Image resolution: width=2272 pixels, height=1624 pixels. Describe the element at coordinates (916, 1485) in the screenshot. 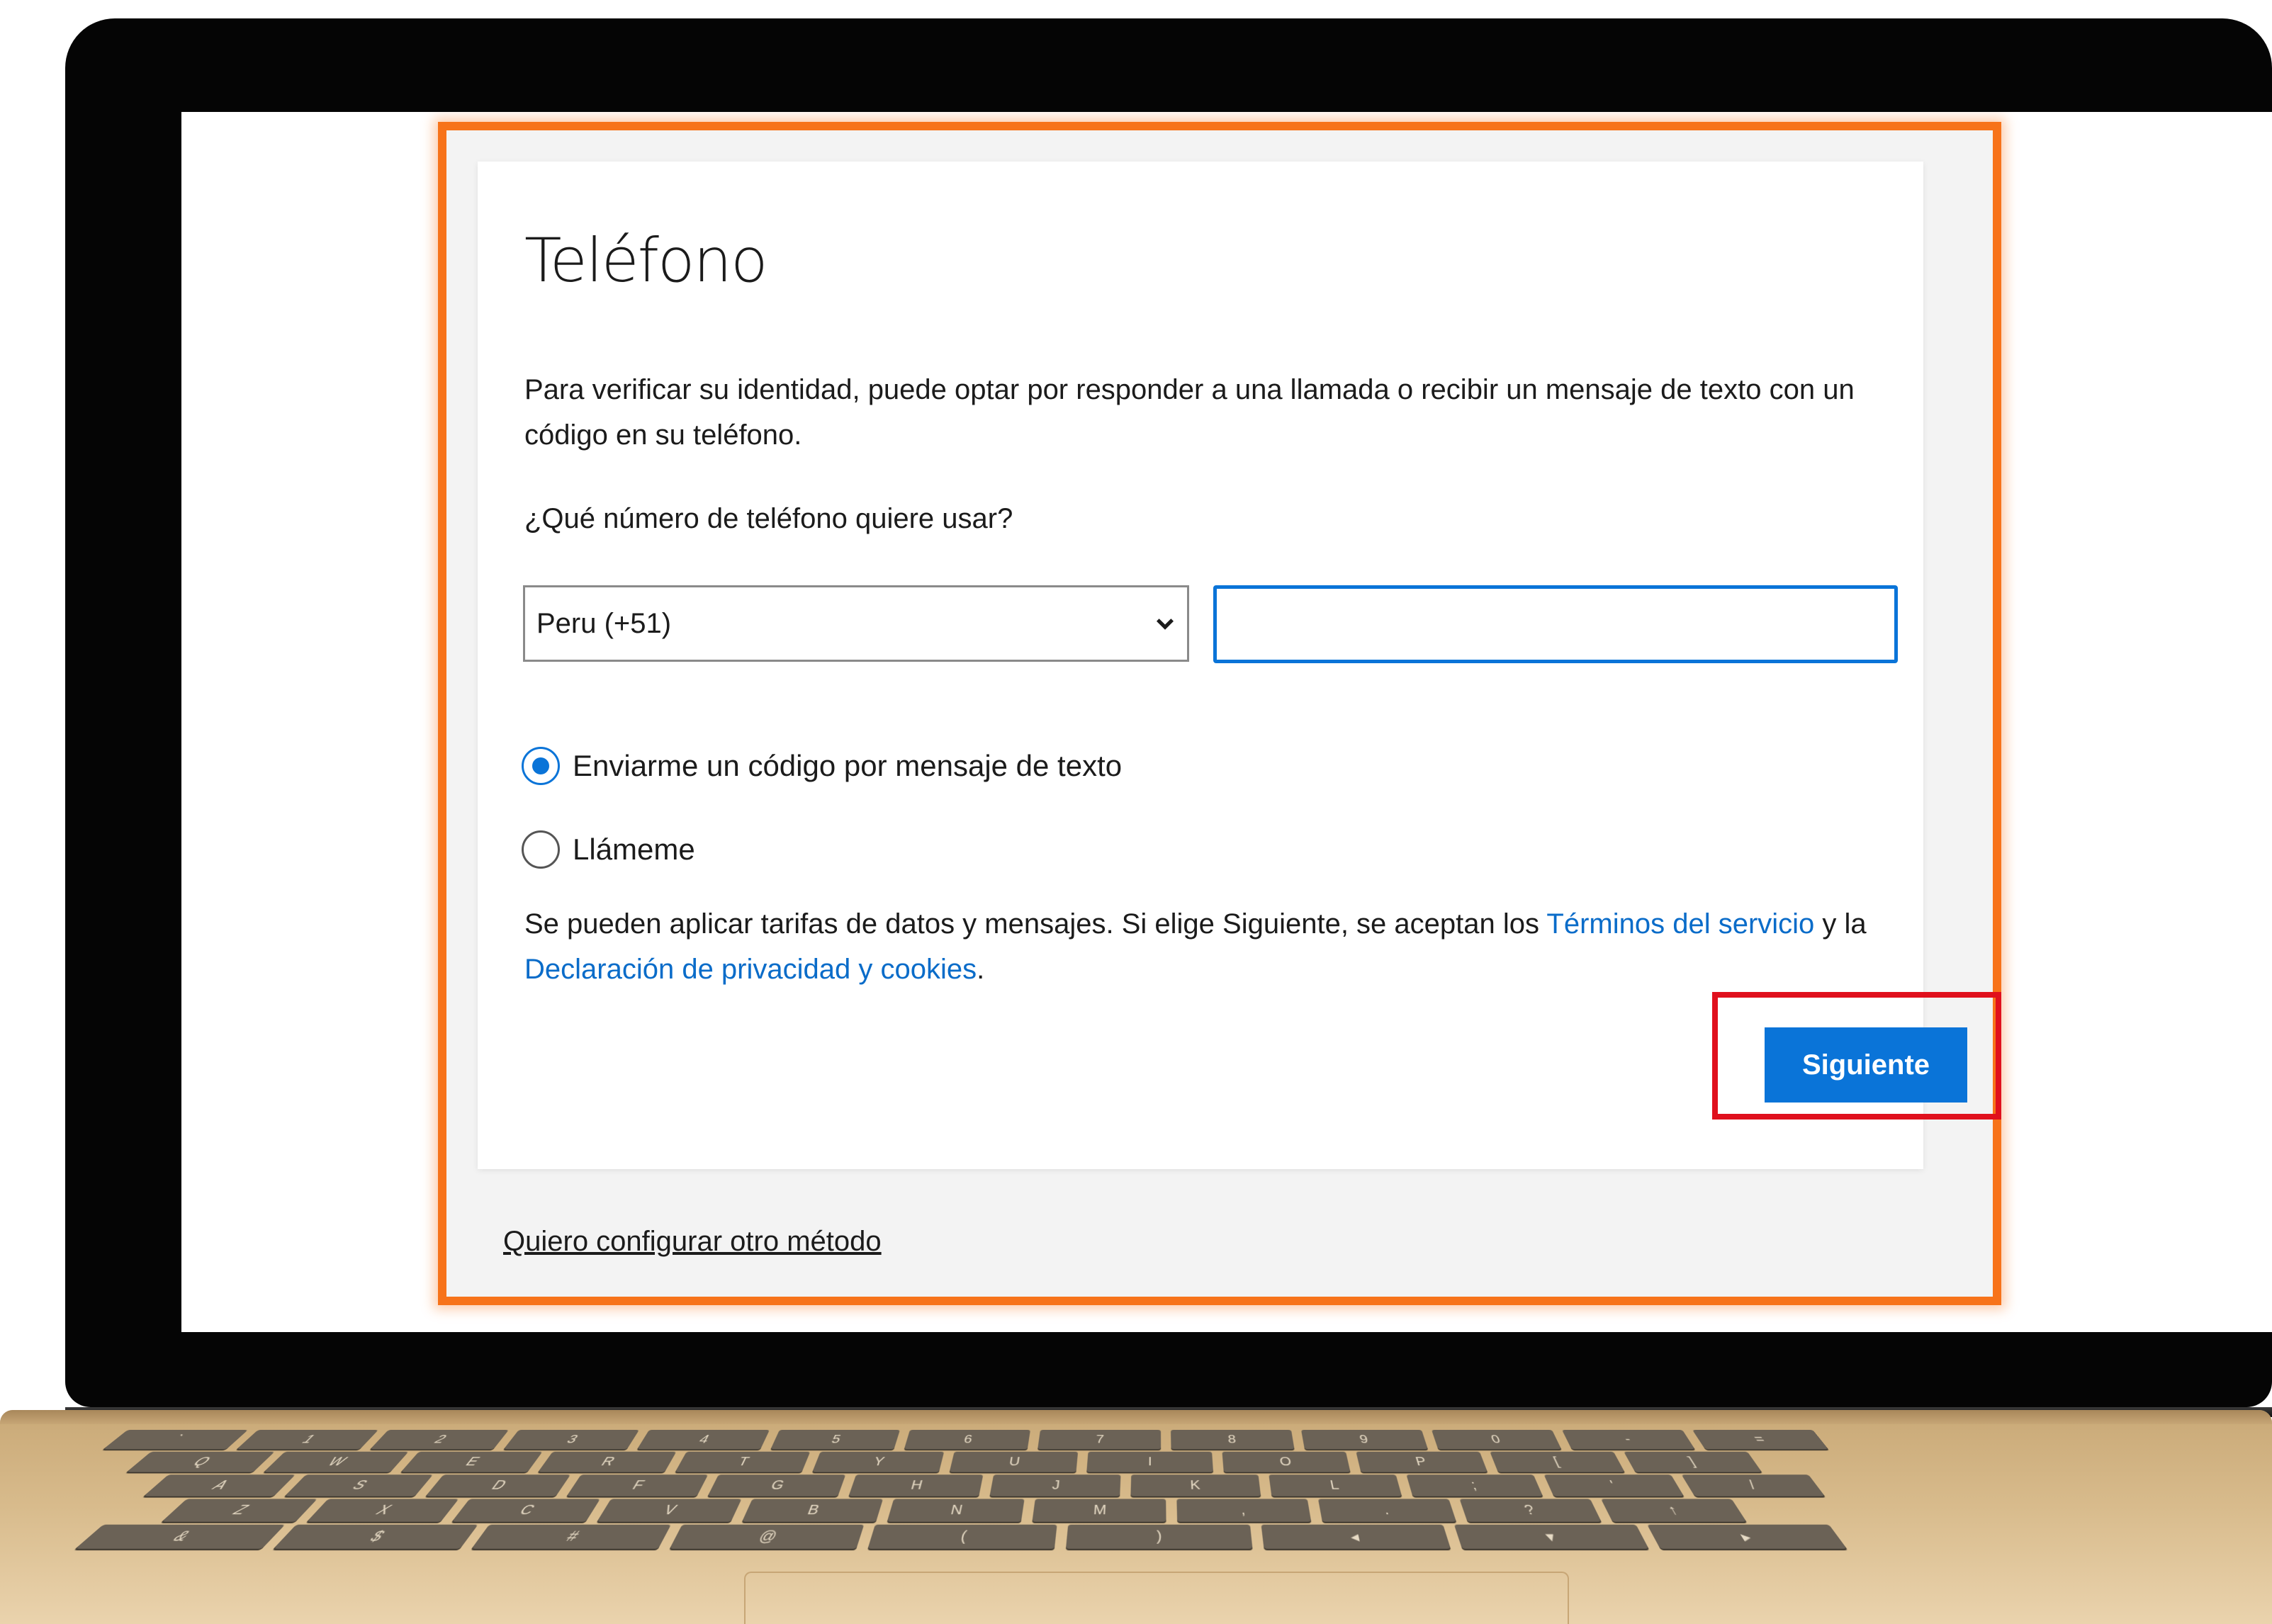

I see `keyboard-key: H` at that location.